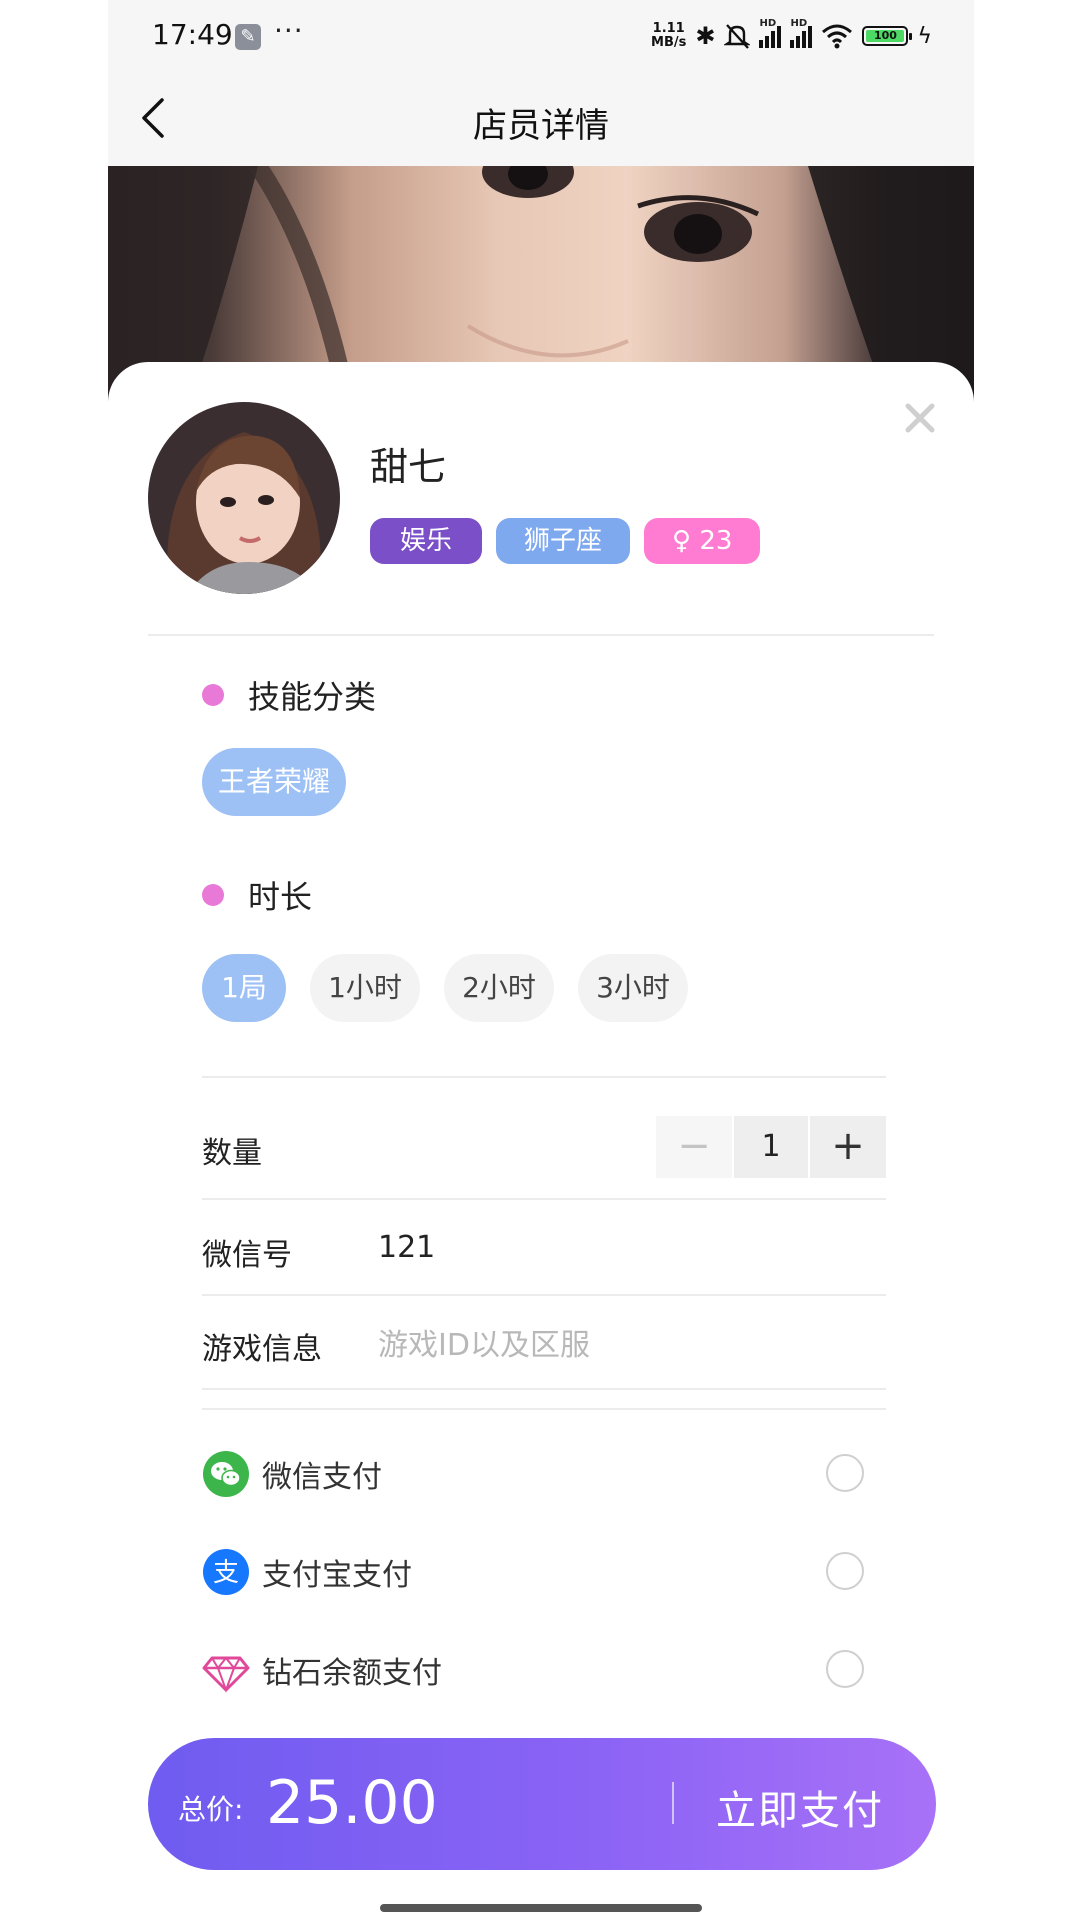 The image size is (1080, 1920). What do you see at coordinates (628, 1345) in the screenshot?
I see `game-info-input` at bounding box center [628, 1345].